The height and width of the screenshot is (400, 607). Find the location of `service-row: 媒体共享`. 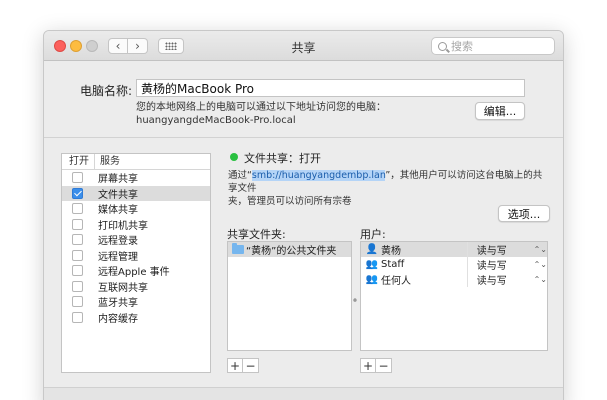

service-row: 媒体共享 is located at coordinates (136, 209).